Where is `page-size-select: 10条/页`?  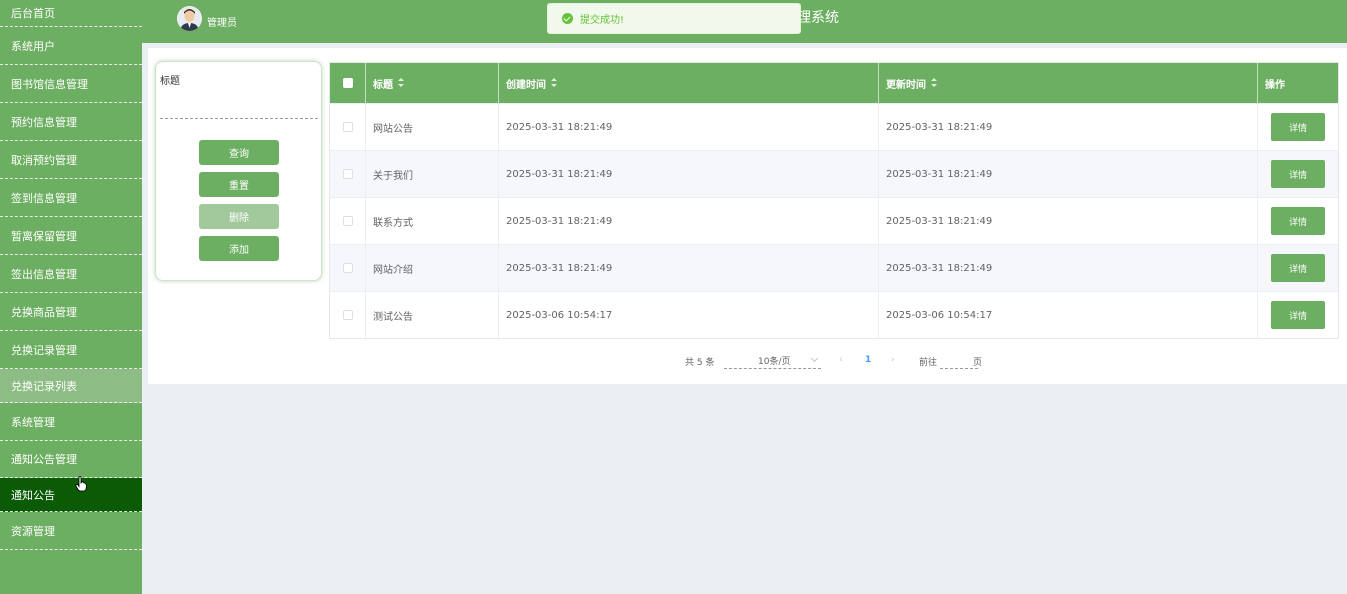
page-size-select: 10条/页 is located at coordinates (772, 360).